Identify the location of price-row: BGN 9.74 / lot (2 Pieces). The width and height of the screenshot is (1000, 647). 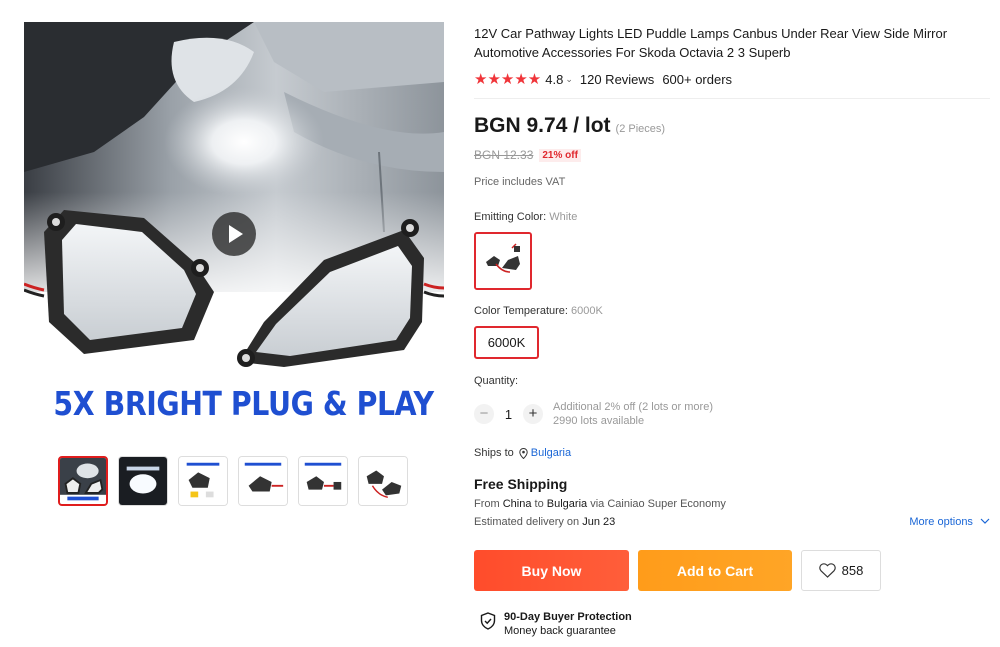
(569, 126).